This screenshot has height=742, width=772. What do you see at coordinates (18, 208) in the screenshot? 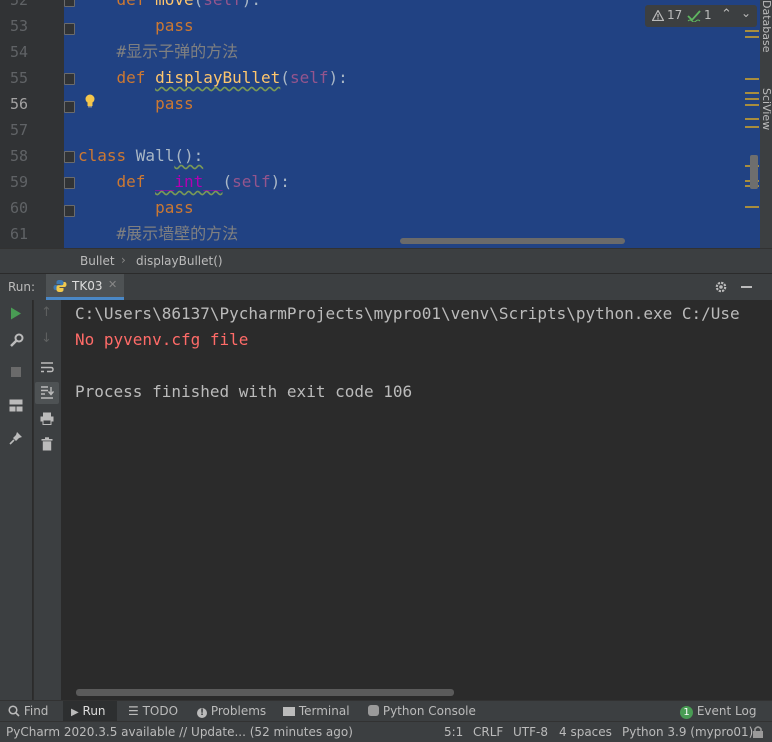
I see `line-number: 60` at bounding box center [18, 208].